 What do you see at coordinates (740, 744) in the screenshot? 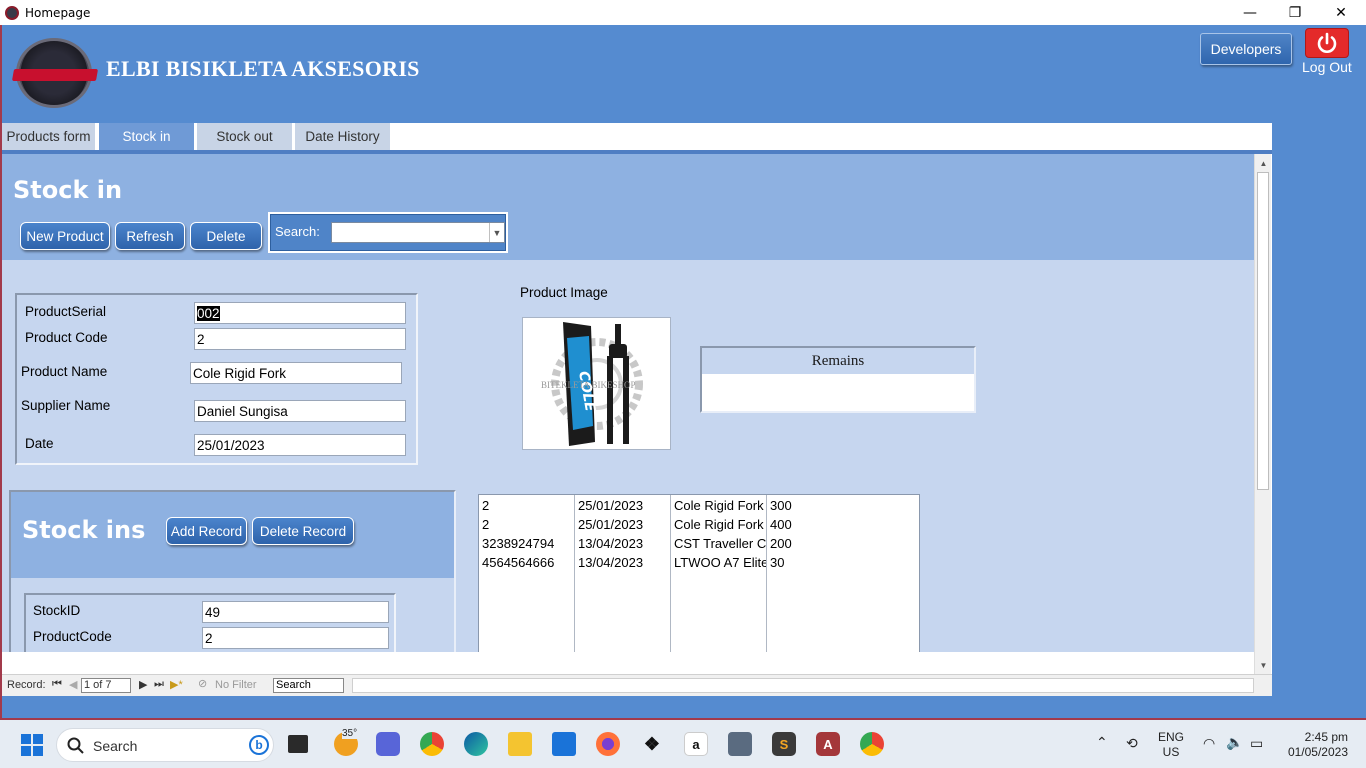
I see `camera-icon` at bounding box center [740, 744].